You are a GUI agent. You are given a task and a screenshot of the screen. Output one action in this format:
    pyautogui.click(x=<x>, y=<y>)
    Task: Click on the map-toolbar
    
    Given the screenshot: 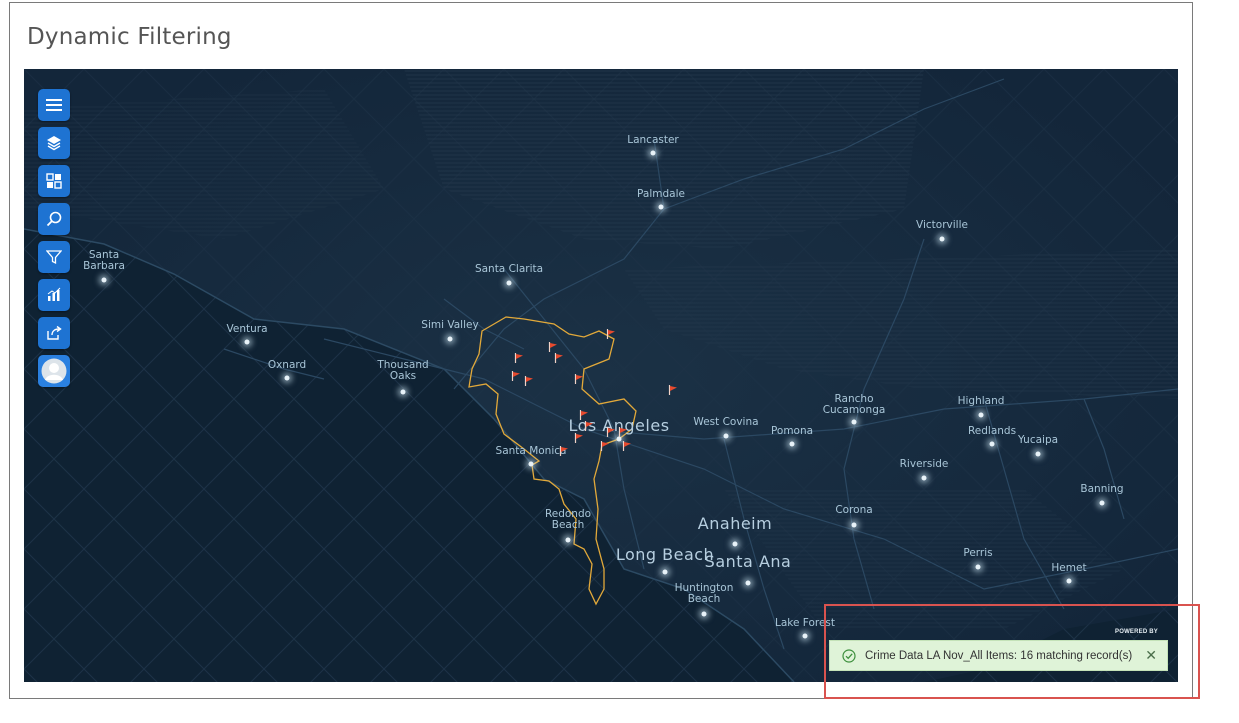 What is the action you would take?
    pyautogui.click(x=54, y=241)
    